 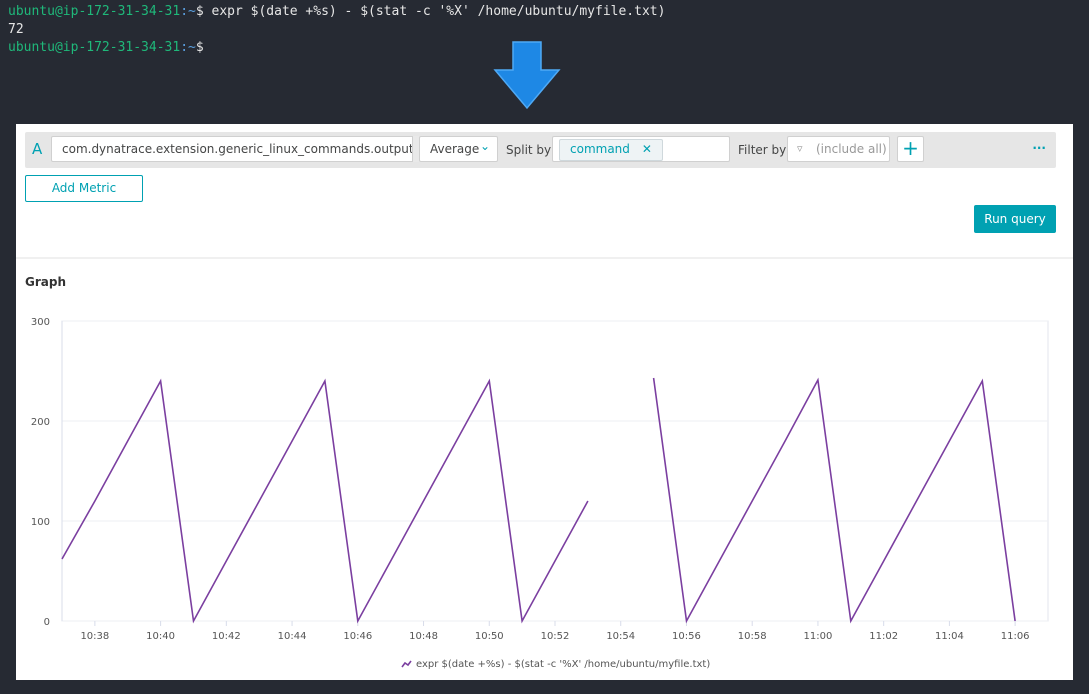 I want to click on legend-line-icon, so click(x=406, y=664).